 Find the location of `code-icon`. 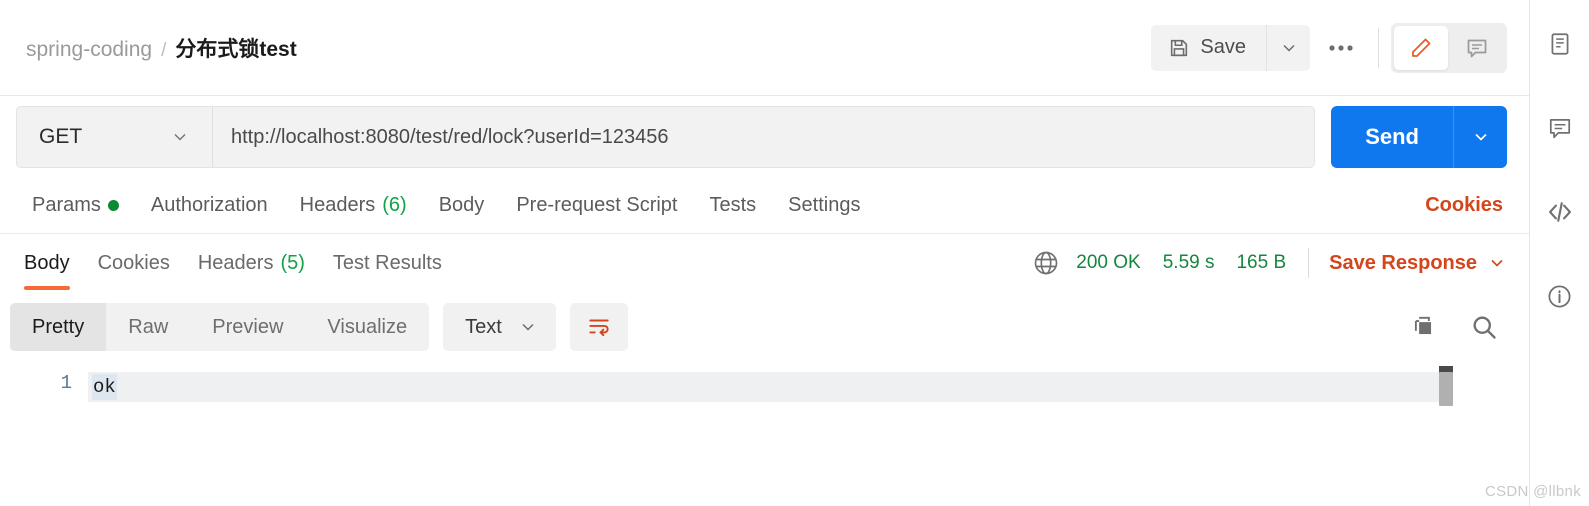

code-icon is located at coordinates (1560, 212).